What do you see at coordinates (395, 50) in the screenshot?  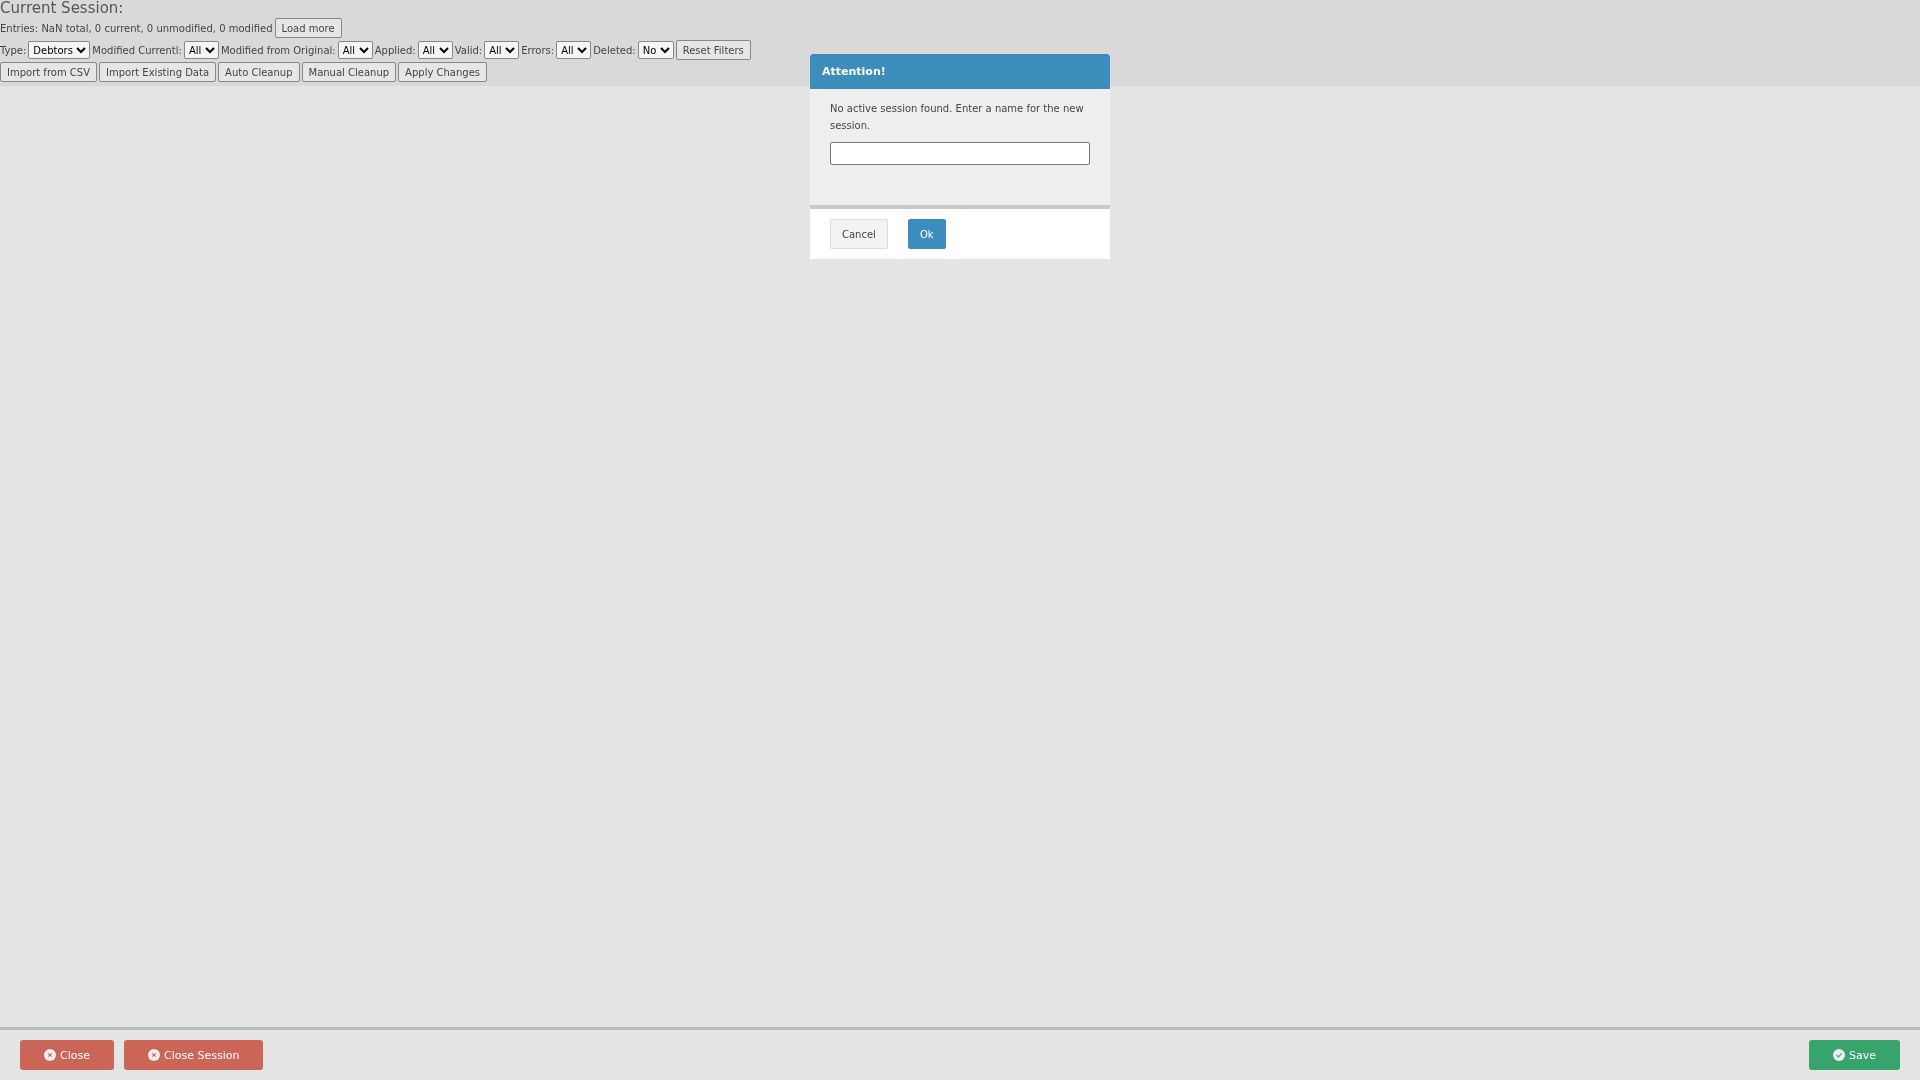 I see `filter-label: Applied:` at bounding box center [395, 50].